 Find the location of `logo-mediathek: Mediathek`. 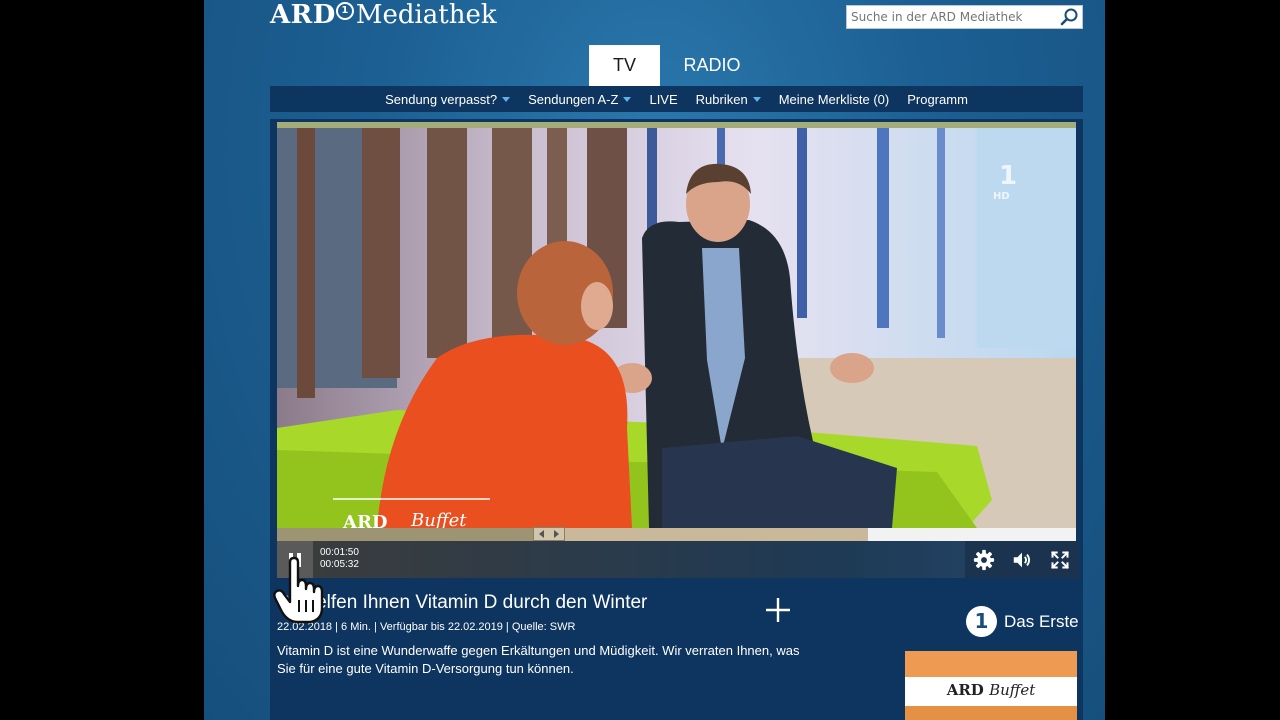

logo-mediathek: Mediathek is located at coordinates (426, 15).